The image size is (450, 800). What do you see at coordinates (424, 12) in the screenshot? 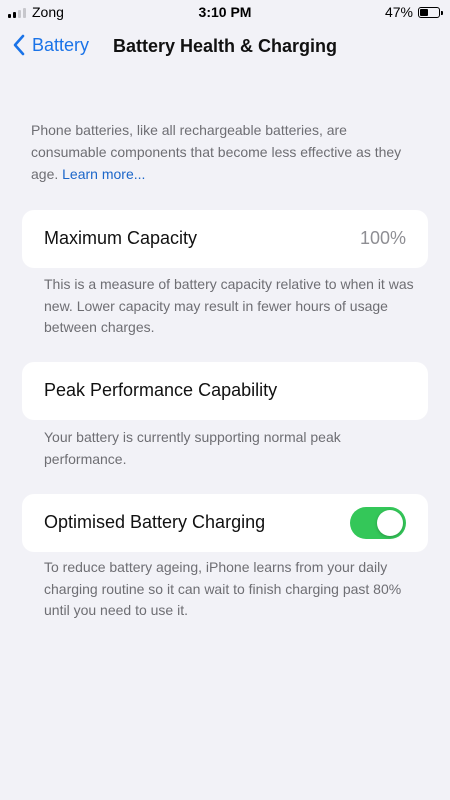
I see `battery-fill` at bounding box center [424, 12].